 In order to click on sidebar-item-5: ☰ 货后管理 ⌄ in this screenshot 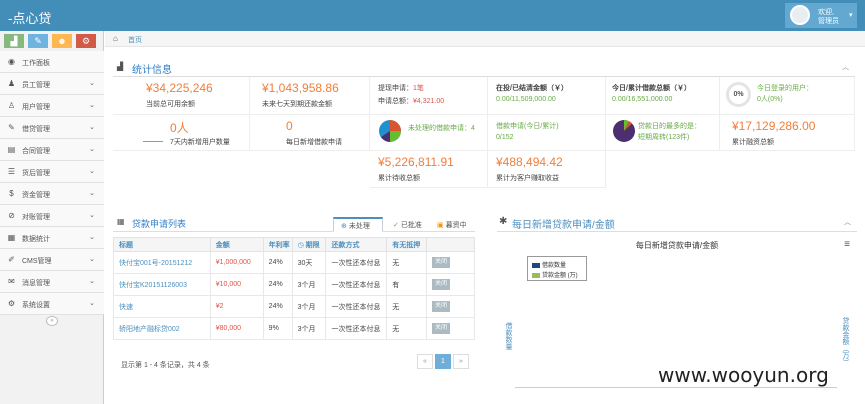, I will do `click(52, 172)`.